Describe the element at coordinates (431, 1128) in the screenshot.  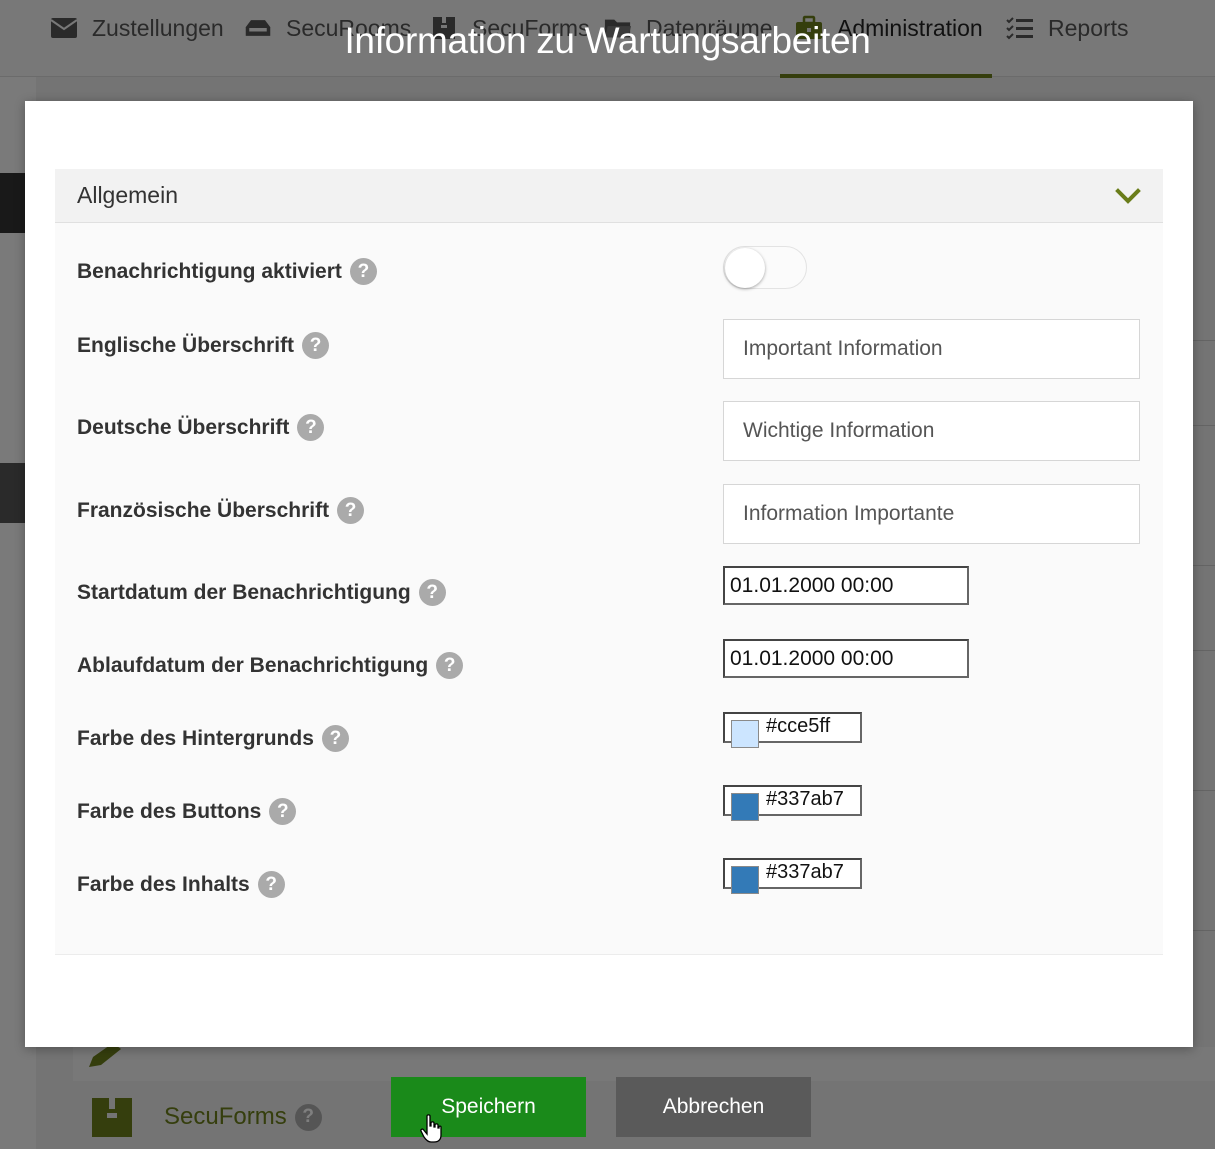
I see `hand-cursor-icon` at that location.